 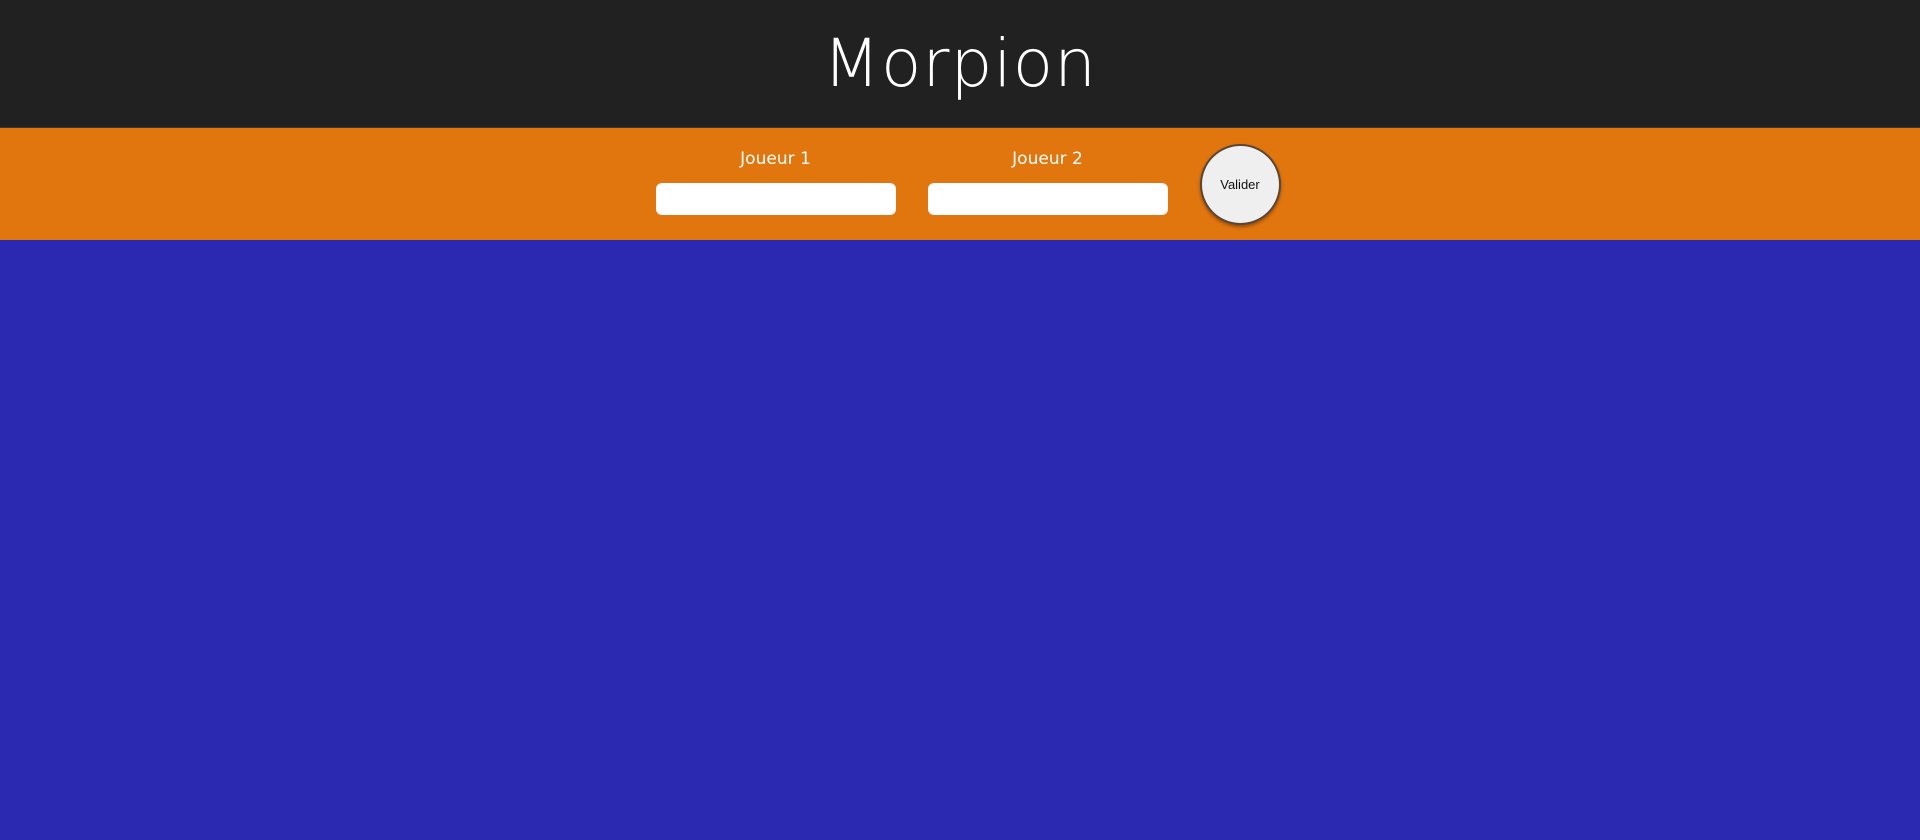 I want to click on page-title: Morpion, so click(x=960, y=63).